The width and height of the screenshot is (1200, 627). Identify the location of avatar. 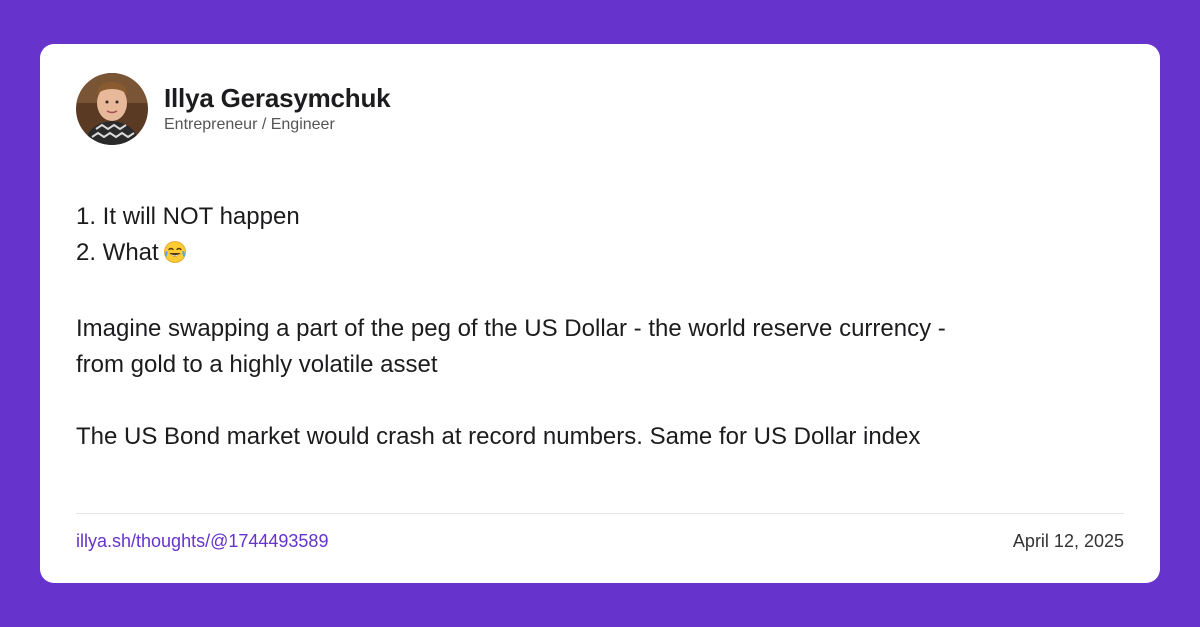
(112, 109).